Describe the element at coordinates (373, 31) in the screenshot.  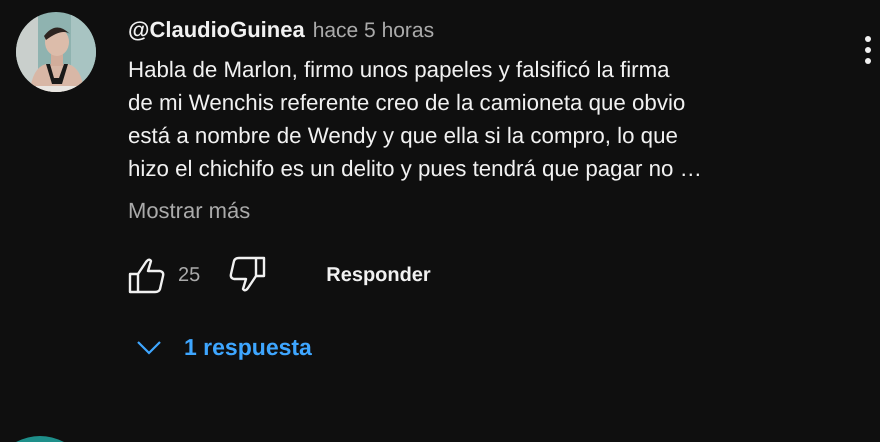
I see `timestamp: hace 5 horas` at that location.